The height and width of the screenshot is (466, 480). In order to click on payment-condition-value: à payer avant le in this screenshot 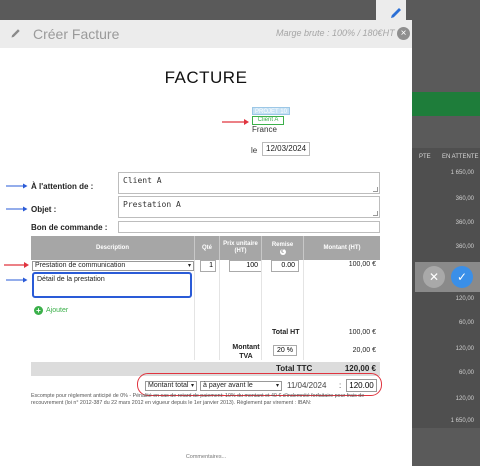, I will do `click(228, 385)`.